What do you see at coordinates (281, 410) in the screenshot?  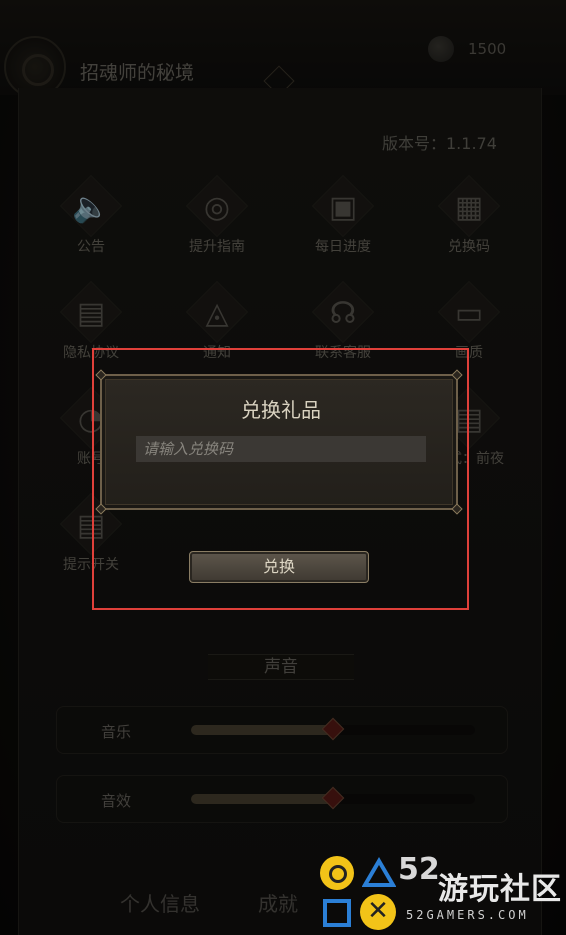 I see `dialog-title: 兑换礼品` at bounding box center [281, 410].